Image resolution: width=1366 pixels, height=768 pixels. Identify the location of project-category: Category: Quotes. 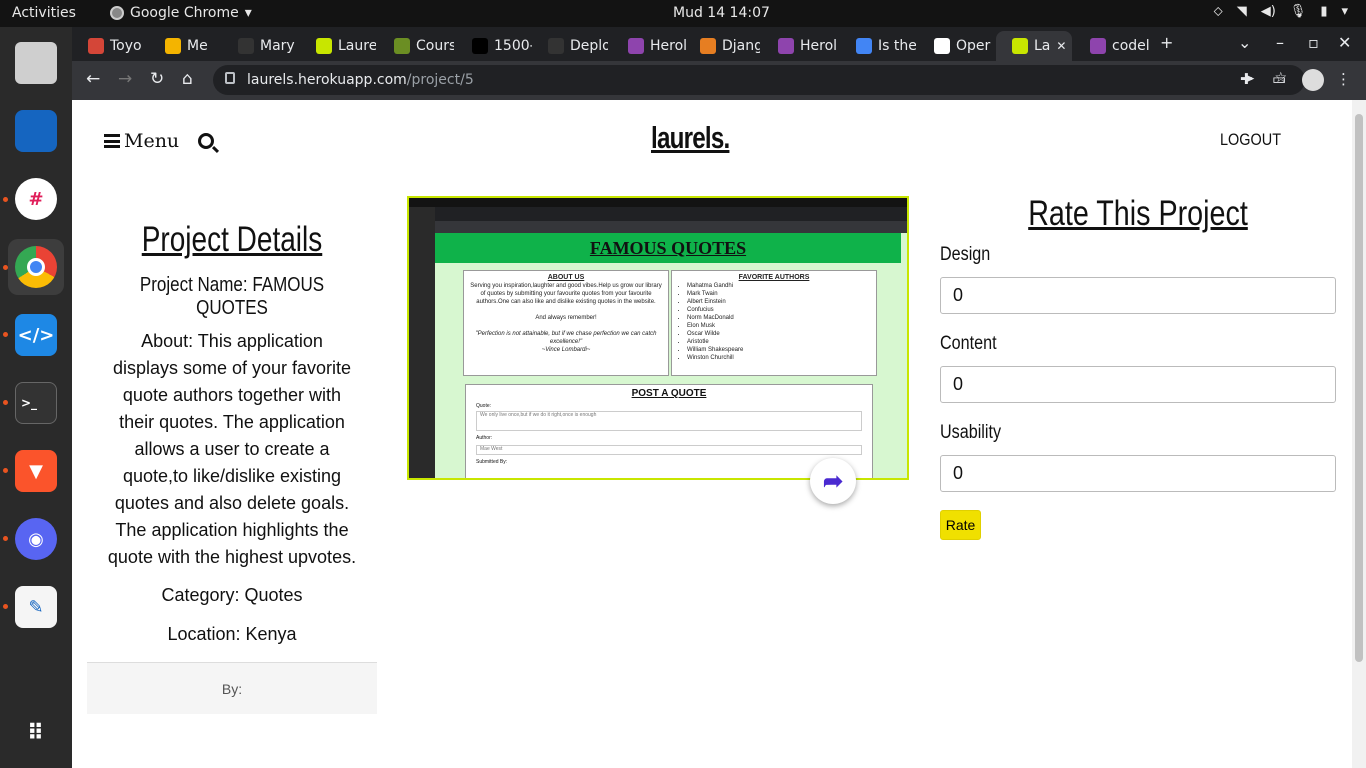
(232, 595).